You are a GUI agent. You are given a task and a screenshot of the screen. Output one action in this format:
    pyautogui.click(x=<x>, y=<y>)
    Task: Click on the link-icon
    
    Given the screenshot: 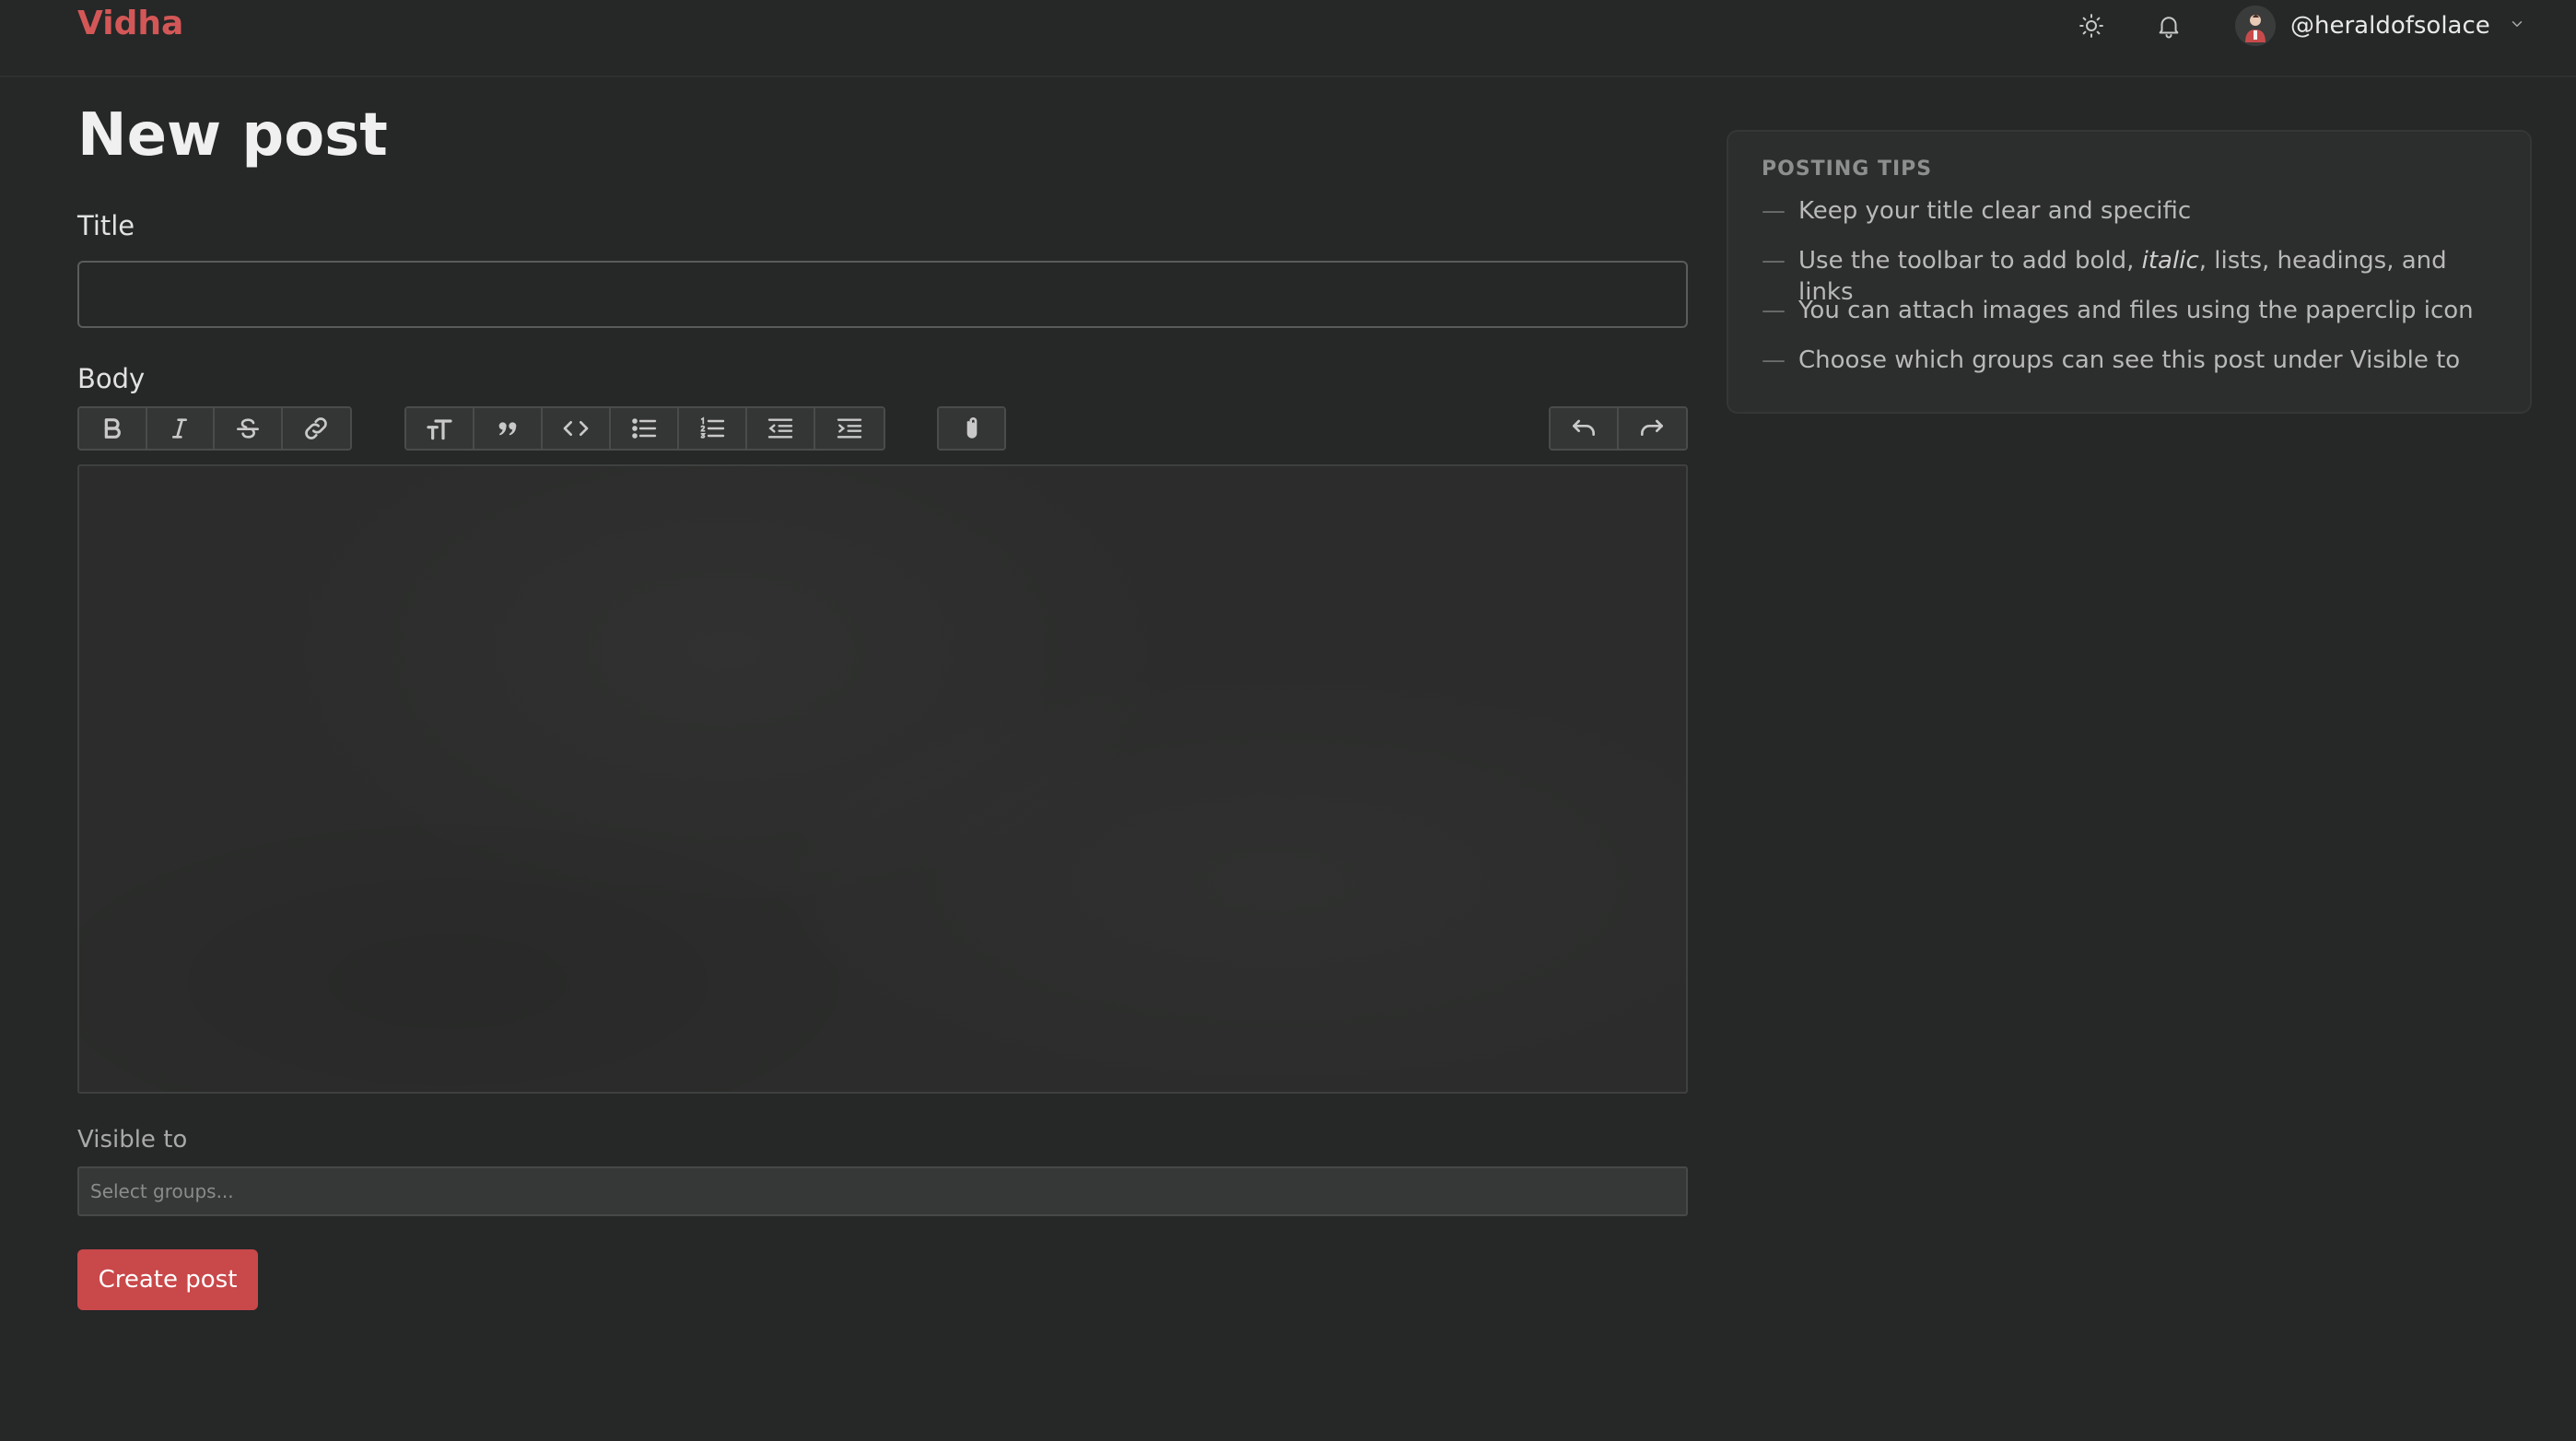 What is the action you would take?
    pyautogui.click(x=316, y=428)
    